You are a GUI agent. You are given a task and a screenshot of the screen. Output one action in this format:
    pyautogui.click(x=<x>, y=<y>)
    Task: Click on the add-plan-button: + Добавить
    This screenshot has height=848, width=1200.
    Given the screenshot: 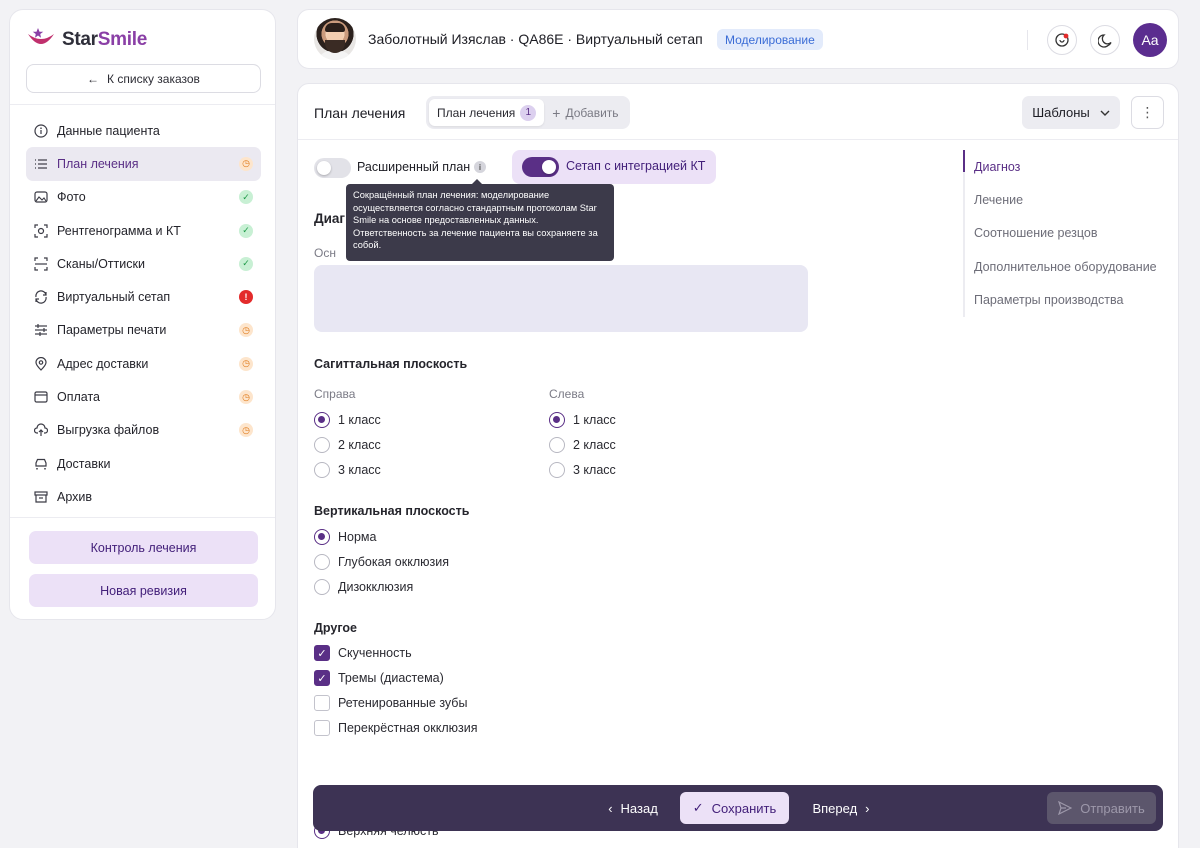 What is the action you would take?
    pyautogui.click(x=585, y=112)
    